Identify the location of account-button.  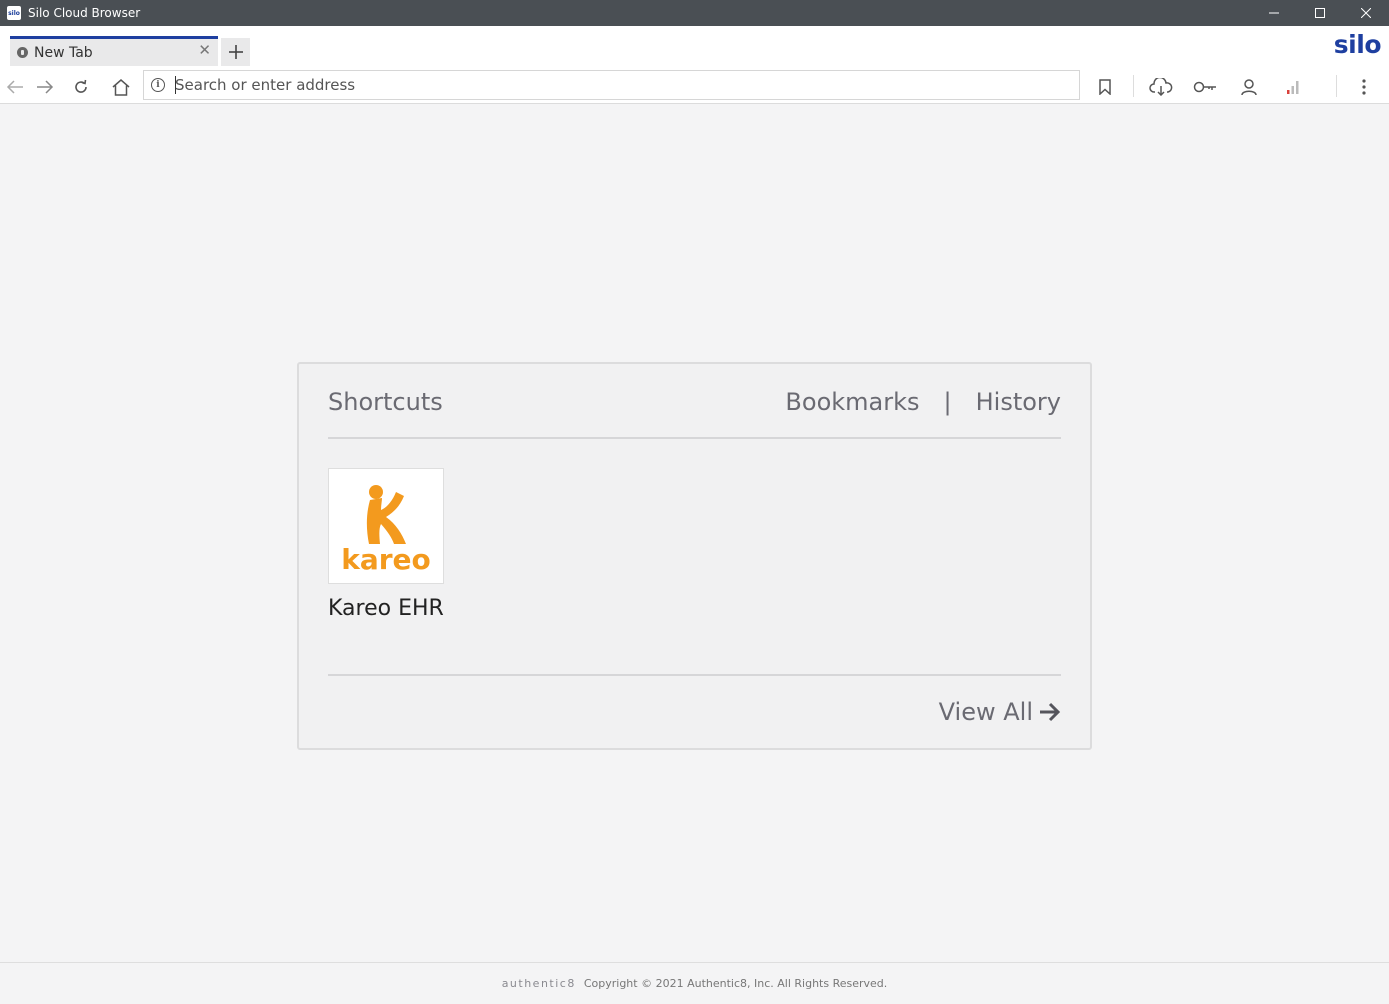
(1249, 87).